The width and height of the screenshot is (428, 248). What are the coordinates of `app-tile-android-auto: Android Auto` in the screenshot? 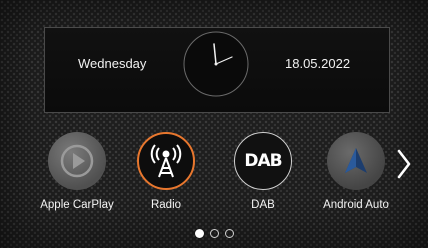 It's located at (356, 177).